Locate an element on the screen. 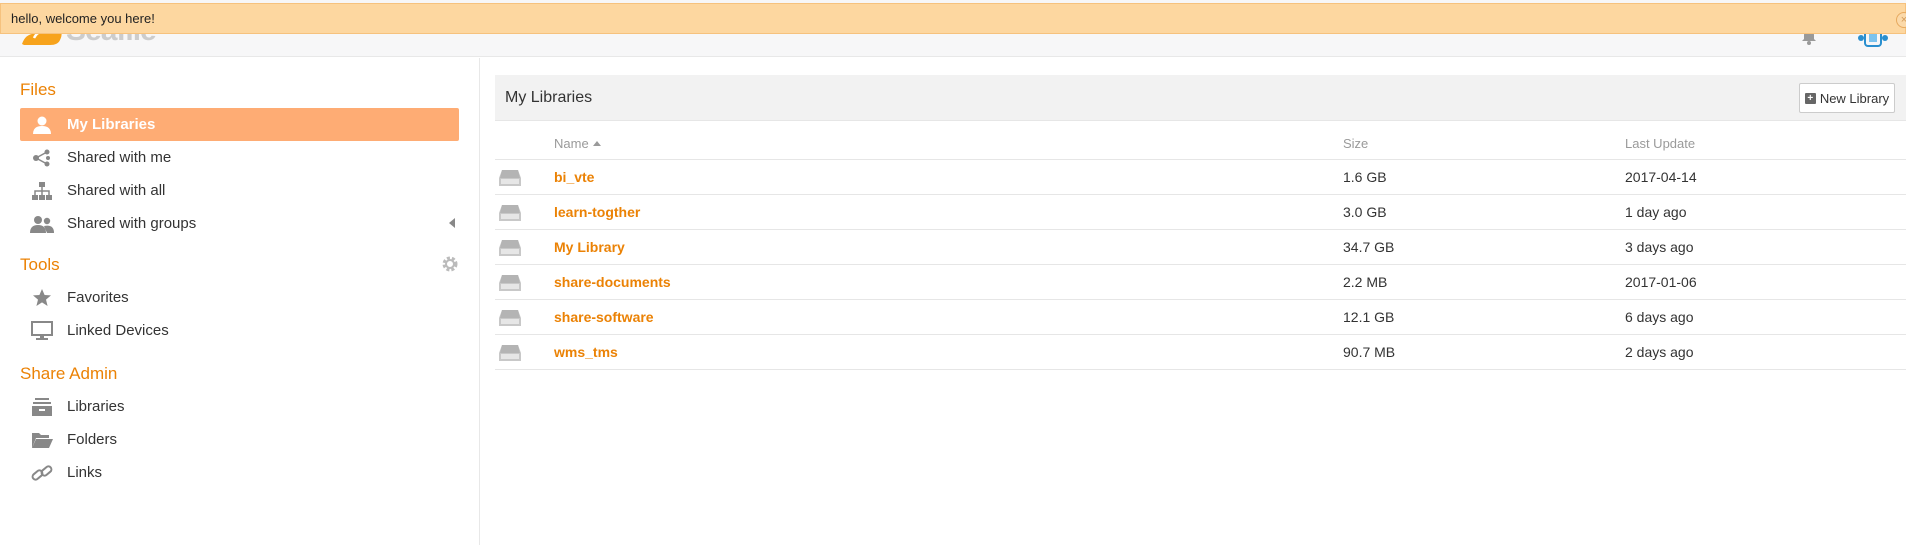  library-last-update: 2017-01-06 is located at coordinates (1661, 282).